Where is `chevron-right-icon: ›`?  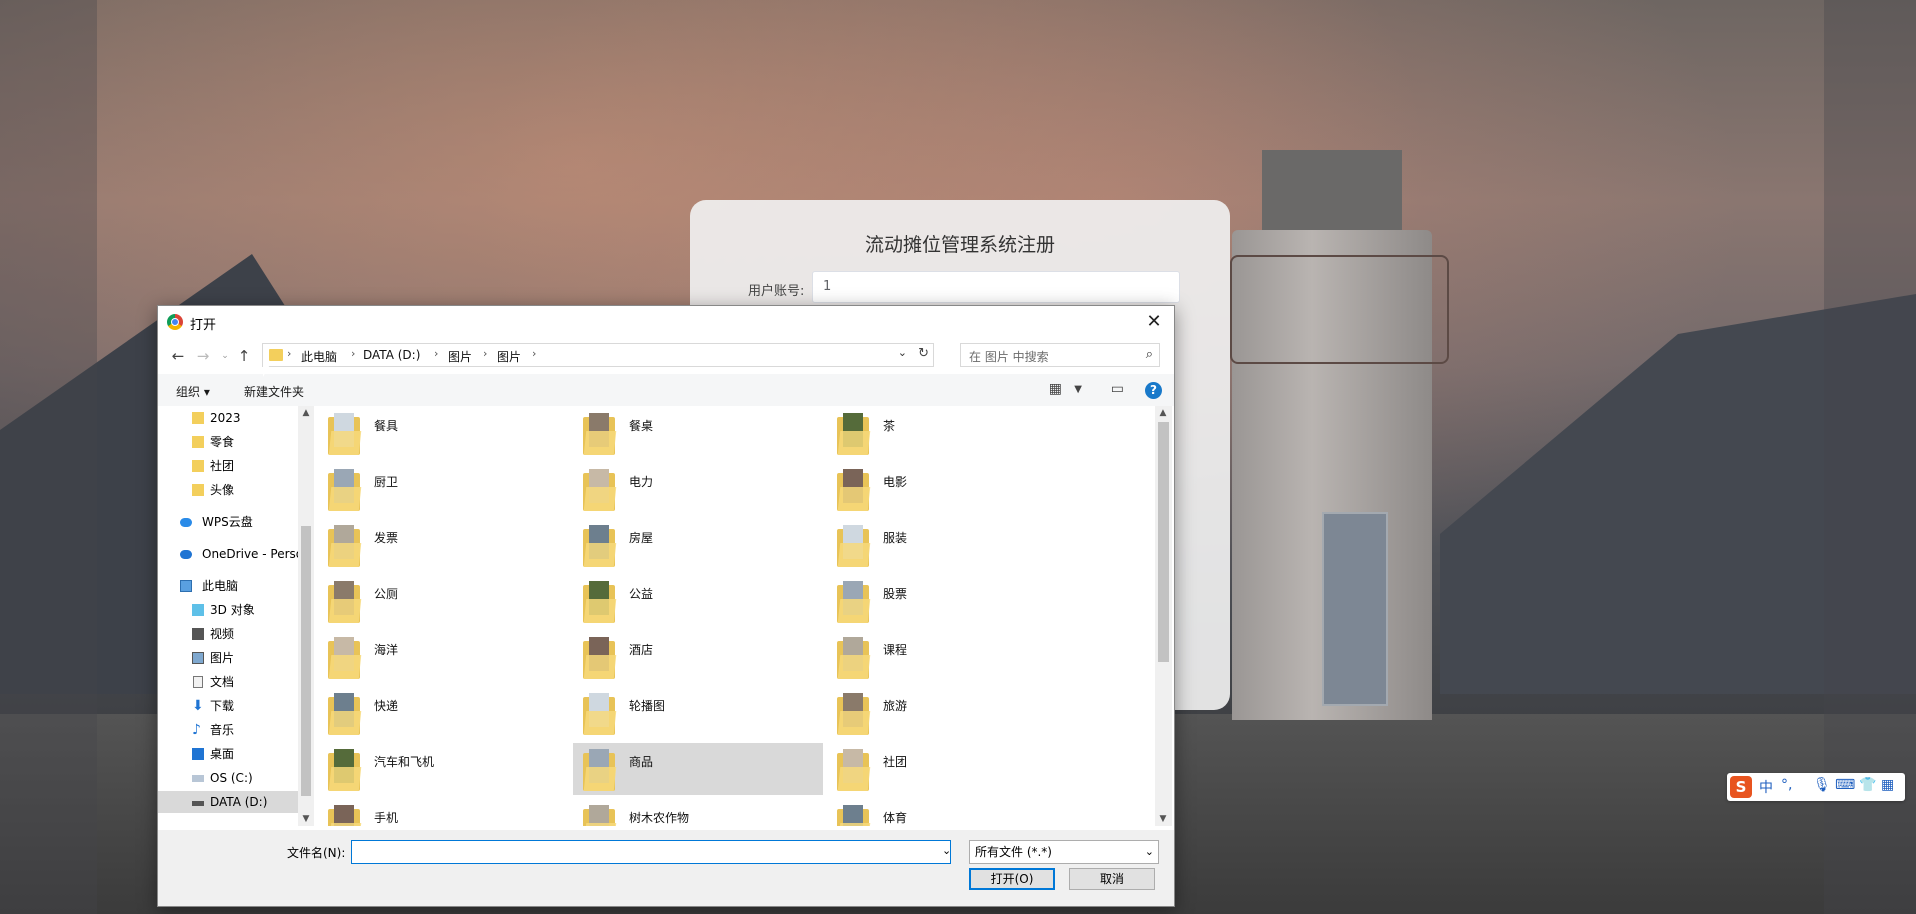
chevron-right-icon: › is located at coordinates (353, 353).